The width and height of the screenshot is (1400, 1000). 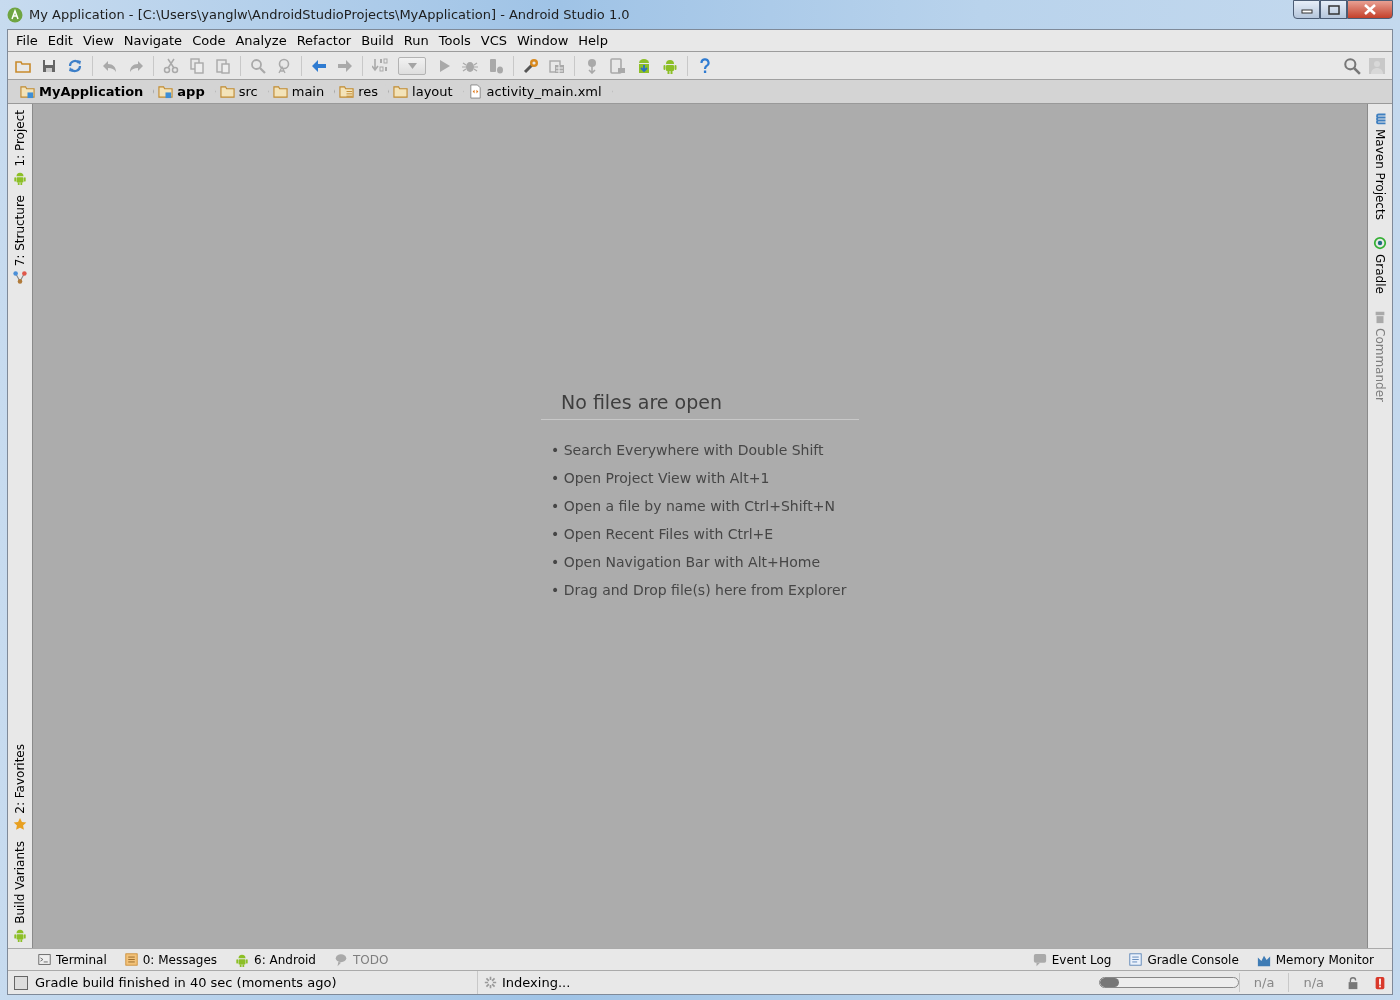 I want to click on window-title: My Application - [C:\Users\yanglw\AndroidStudioProjects\MyApplication] - Android Studio 1.0, so click(x=329, y=14).